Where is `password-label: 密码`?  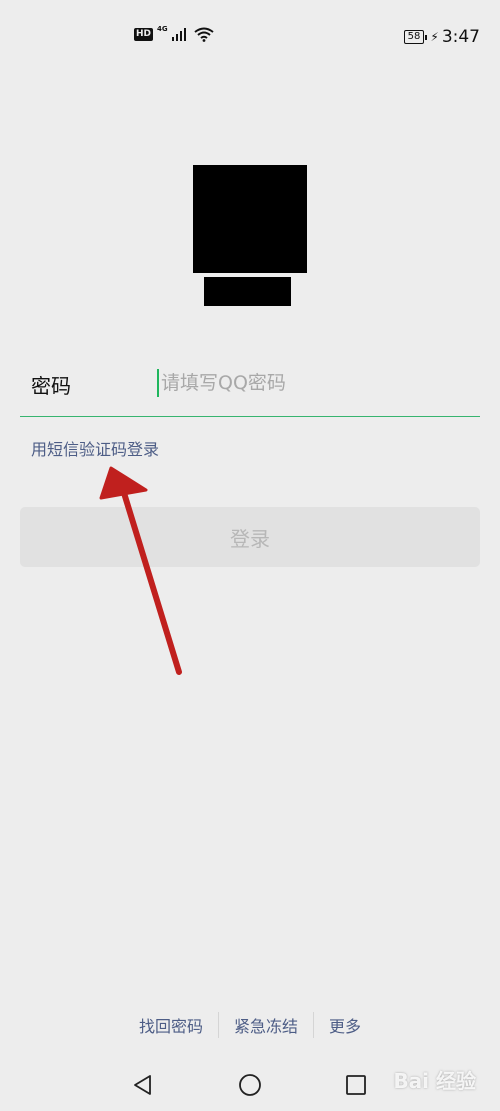 password-label: 密码 is located at coordinates (51, 386).